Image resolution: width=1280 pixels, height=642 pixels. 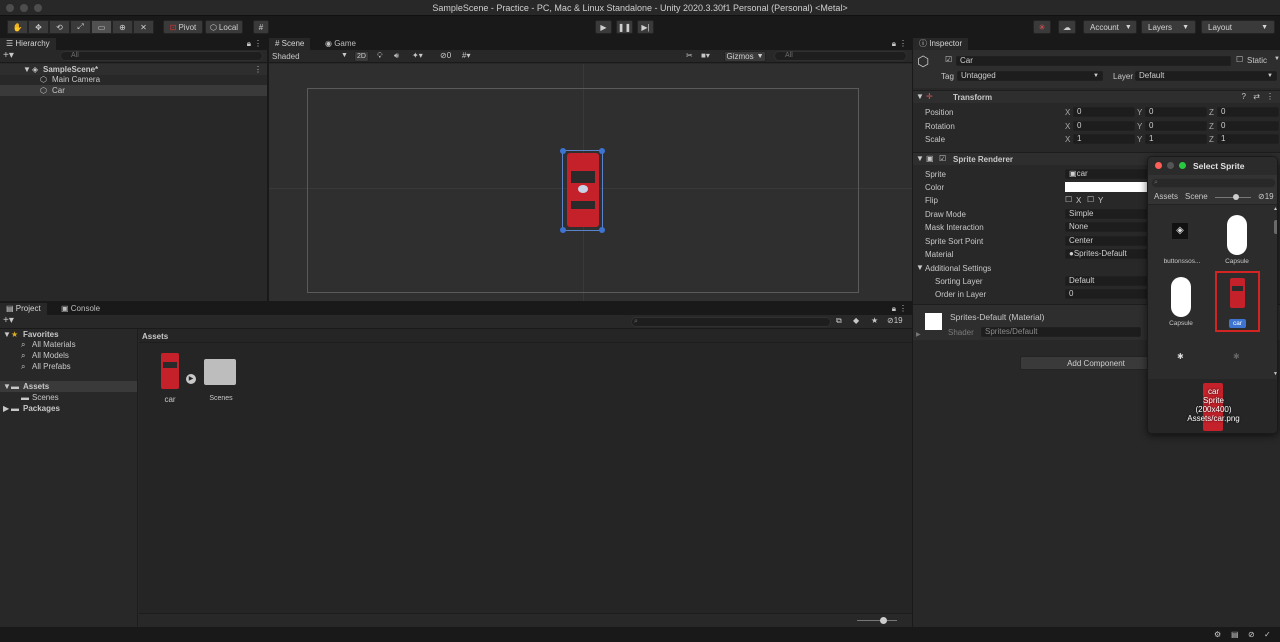 What do you see at coordinates (28, 44) in the screenshot?
I see `tab-hierarchy: ☰ Hierarchy` at bounding box center [28, 44].